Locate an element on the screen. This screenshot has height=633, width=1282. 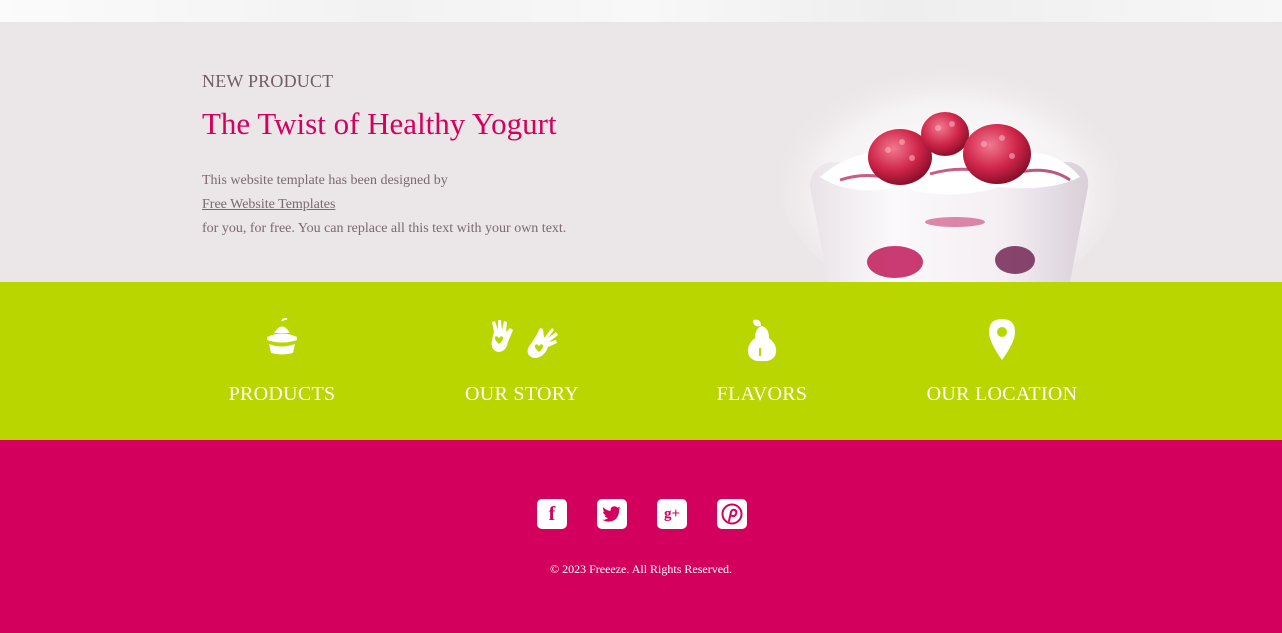
nav-item-flavors: FLAVORS is located at coordinates (762, 361).